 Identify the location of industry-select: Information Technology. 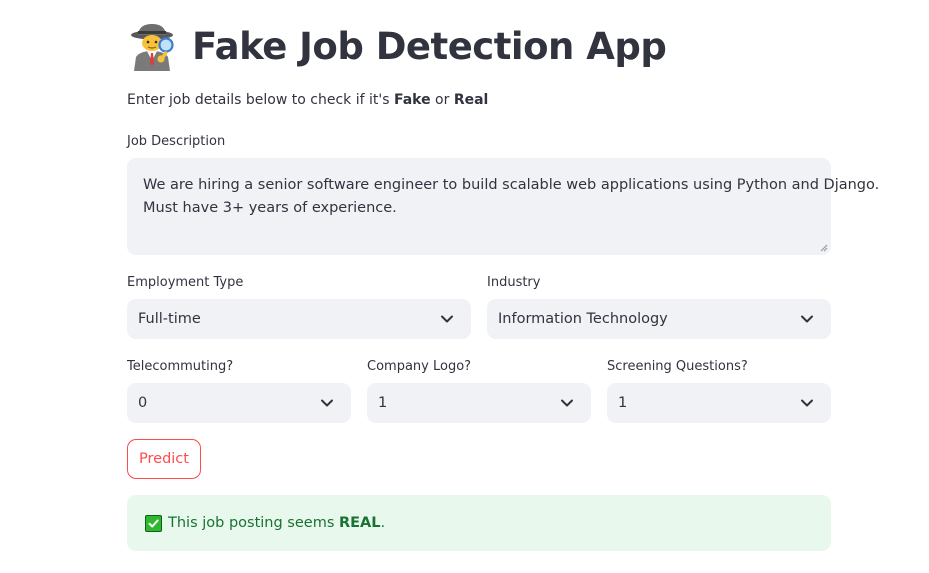
(659, 319).